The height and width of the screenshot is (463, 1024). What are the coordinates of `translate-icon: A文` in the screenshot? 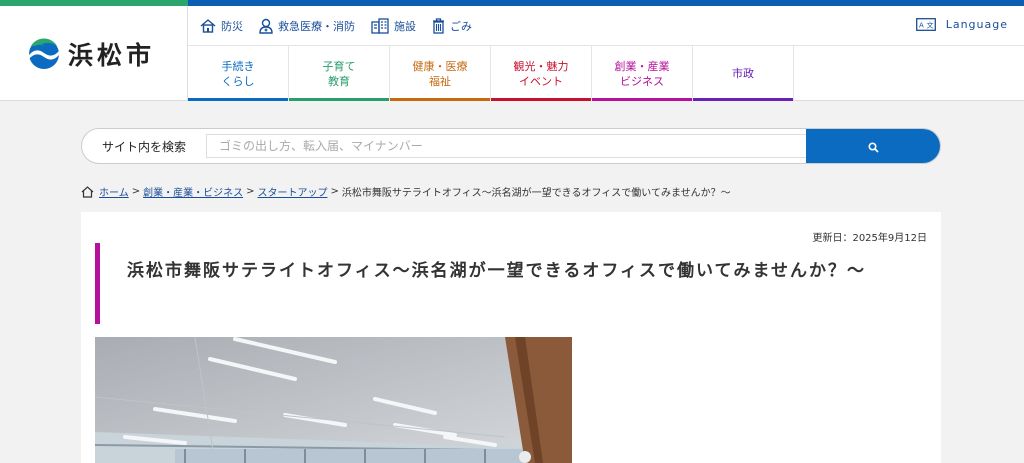 It's located at (925, 24).